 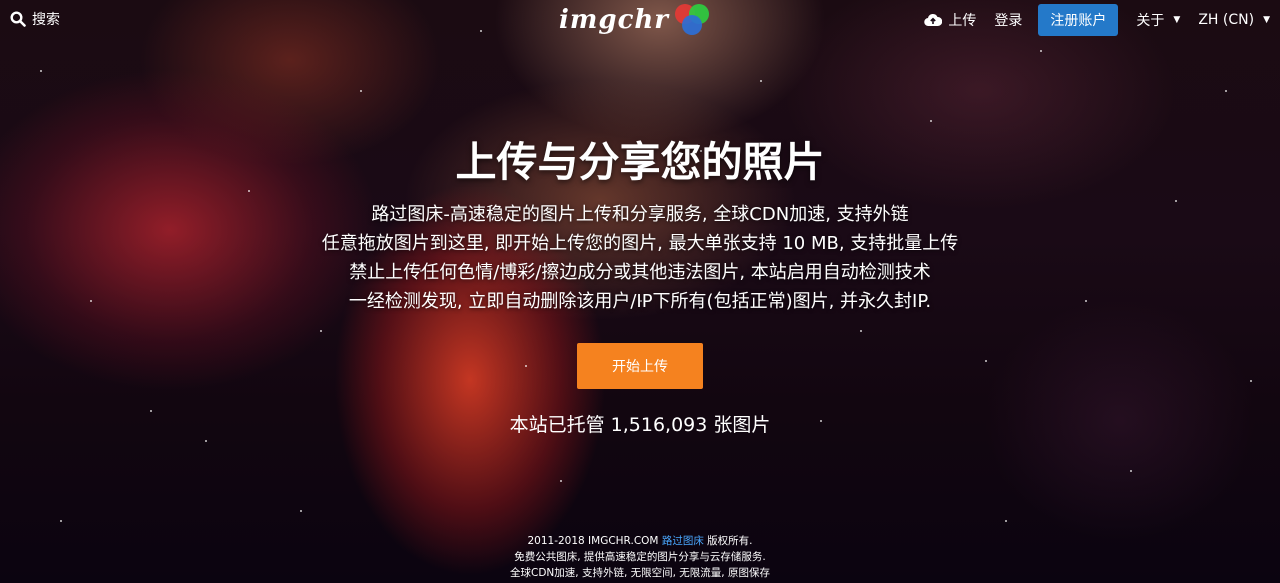 I want to click on logo-text: imgchr, so click(x=614, y=20).